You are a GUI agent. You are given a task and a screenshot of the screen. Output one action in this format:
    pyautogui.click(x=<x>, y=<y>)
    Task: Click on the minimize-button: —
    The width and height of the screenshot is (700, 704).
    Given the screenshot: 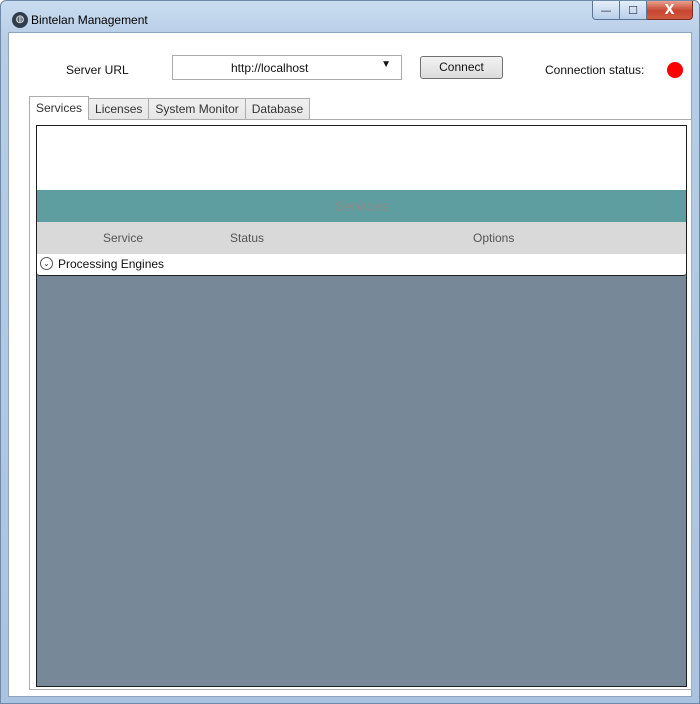 What is the action you would take?
    pyautogui.click(x=606, y=10)
    